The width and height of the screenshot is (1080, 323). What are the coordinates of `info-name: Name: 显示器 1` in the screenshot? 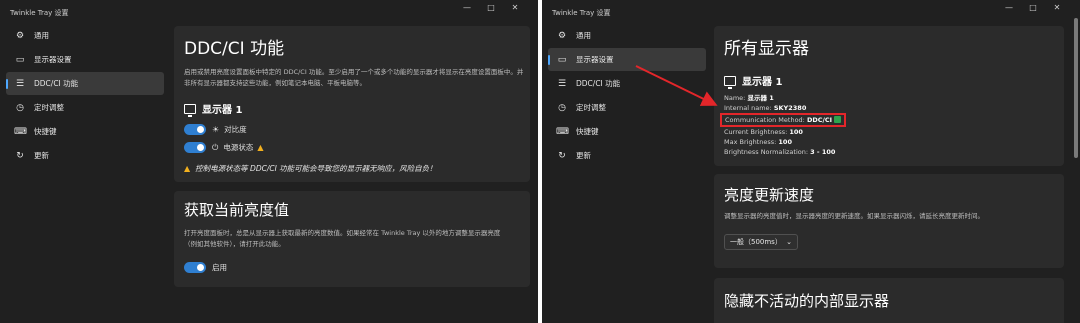 It's located at (749, 98).